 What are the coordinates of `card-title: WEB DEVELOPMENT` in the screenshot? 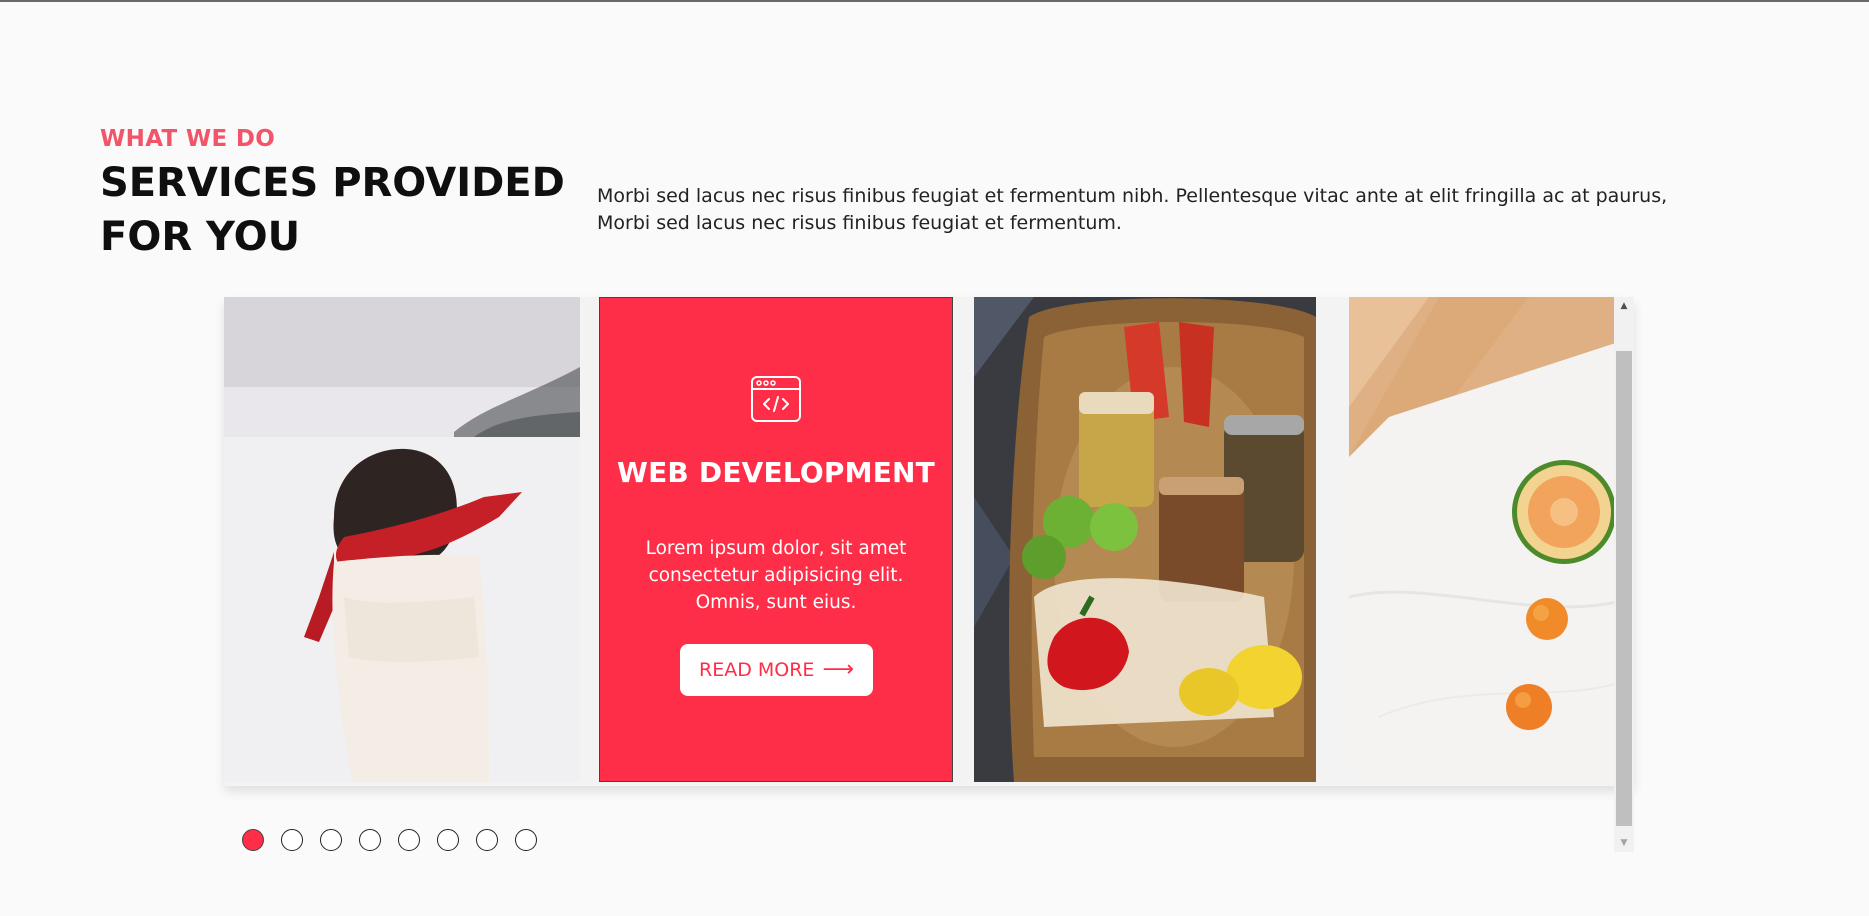 It's located at (776, 472).